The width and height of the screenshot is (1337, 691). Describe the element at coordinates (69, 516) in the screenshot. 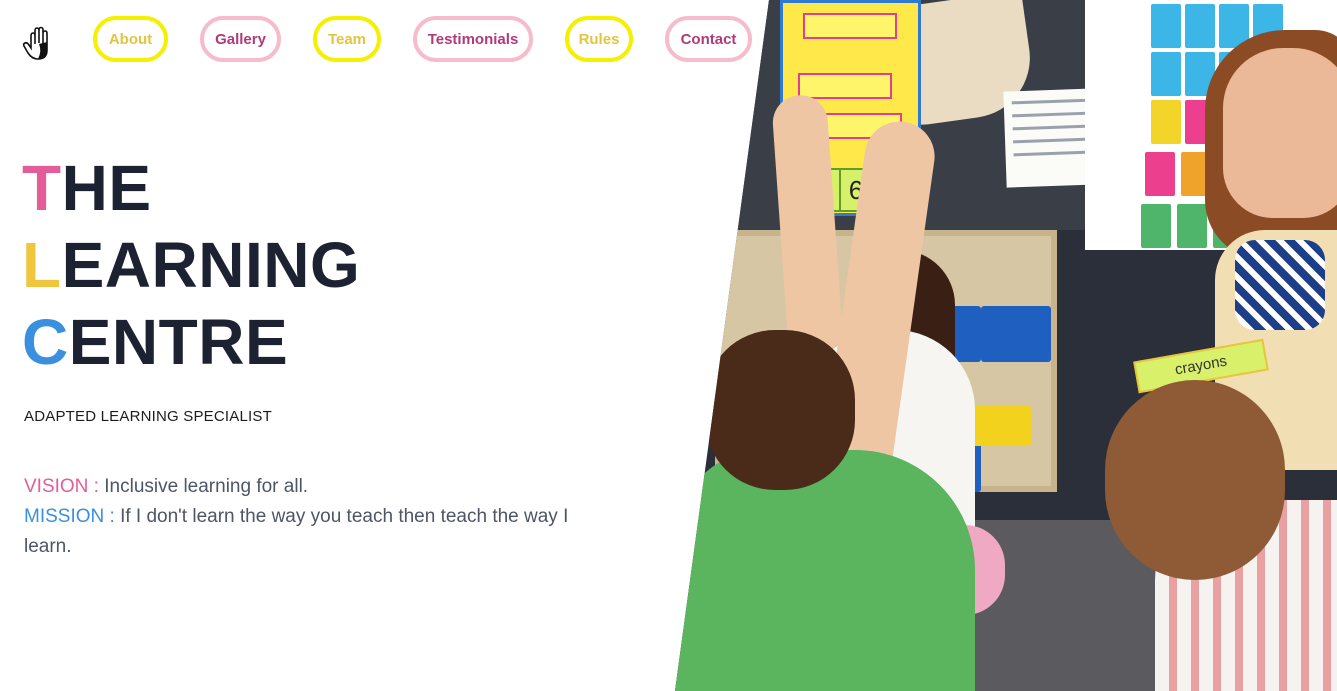

I see `mission-label: MISSION :` at that location.